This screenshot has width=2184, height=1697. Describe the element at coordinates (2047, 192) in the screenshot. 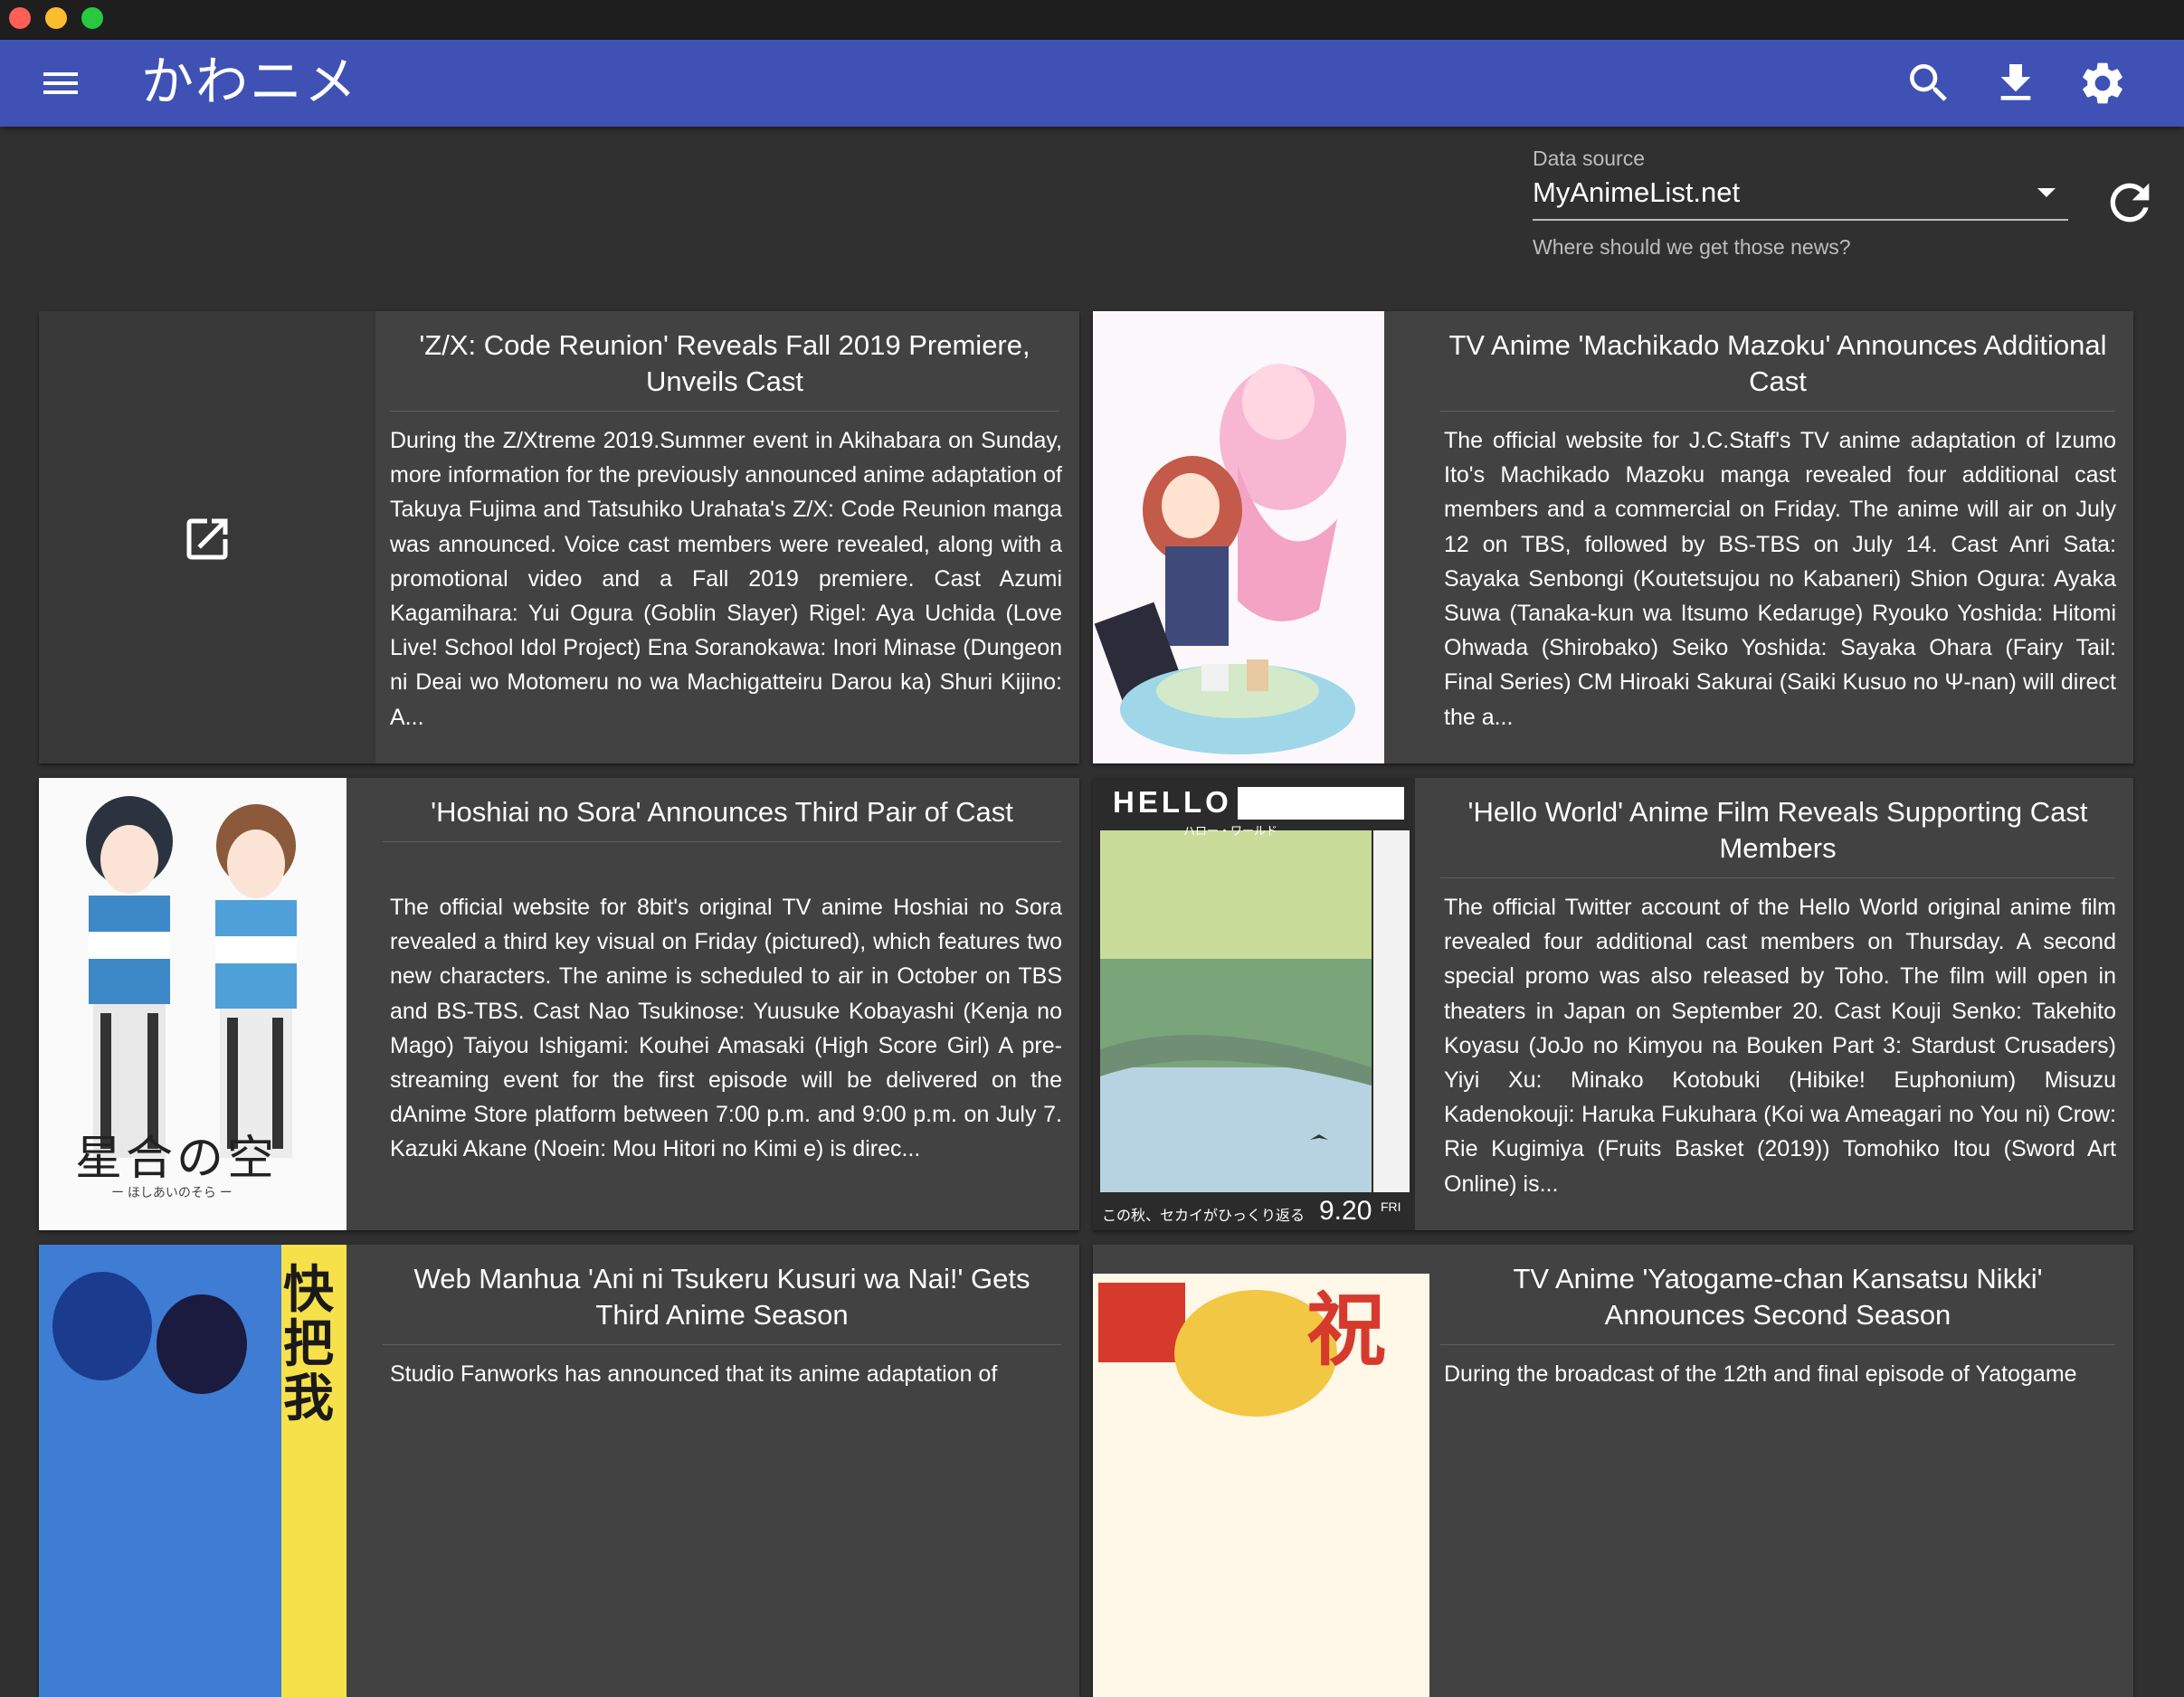

I see `dropdown-arrow-icon` at that location.